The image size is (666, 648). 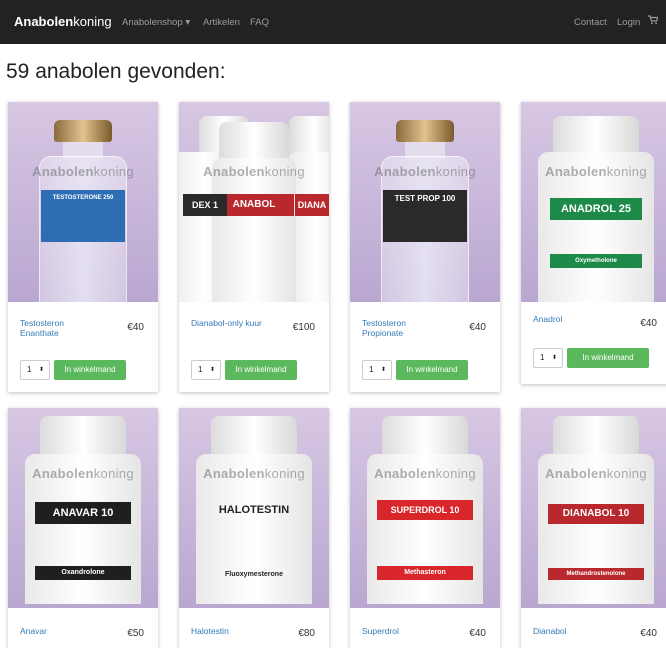 What do you see at coordinates (312, 205) in the screenshot?
I see `product-label-right: DIANA` at bounding box center [312, 205].